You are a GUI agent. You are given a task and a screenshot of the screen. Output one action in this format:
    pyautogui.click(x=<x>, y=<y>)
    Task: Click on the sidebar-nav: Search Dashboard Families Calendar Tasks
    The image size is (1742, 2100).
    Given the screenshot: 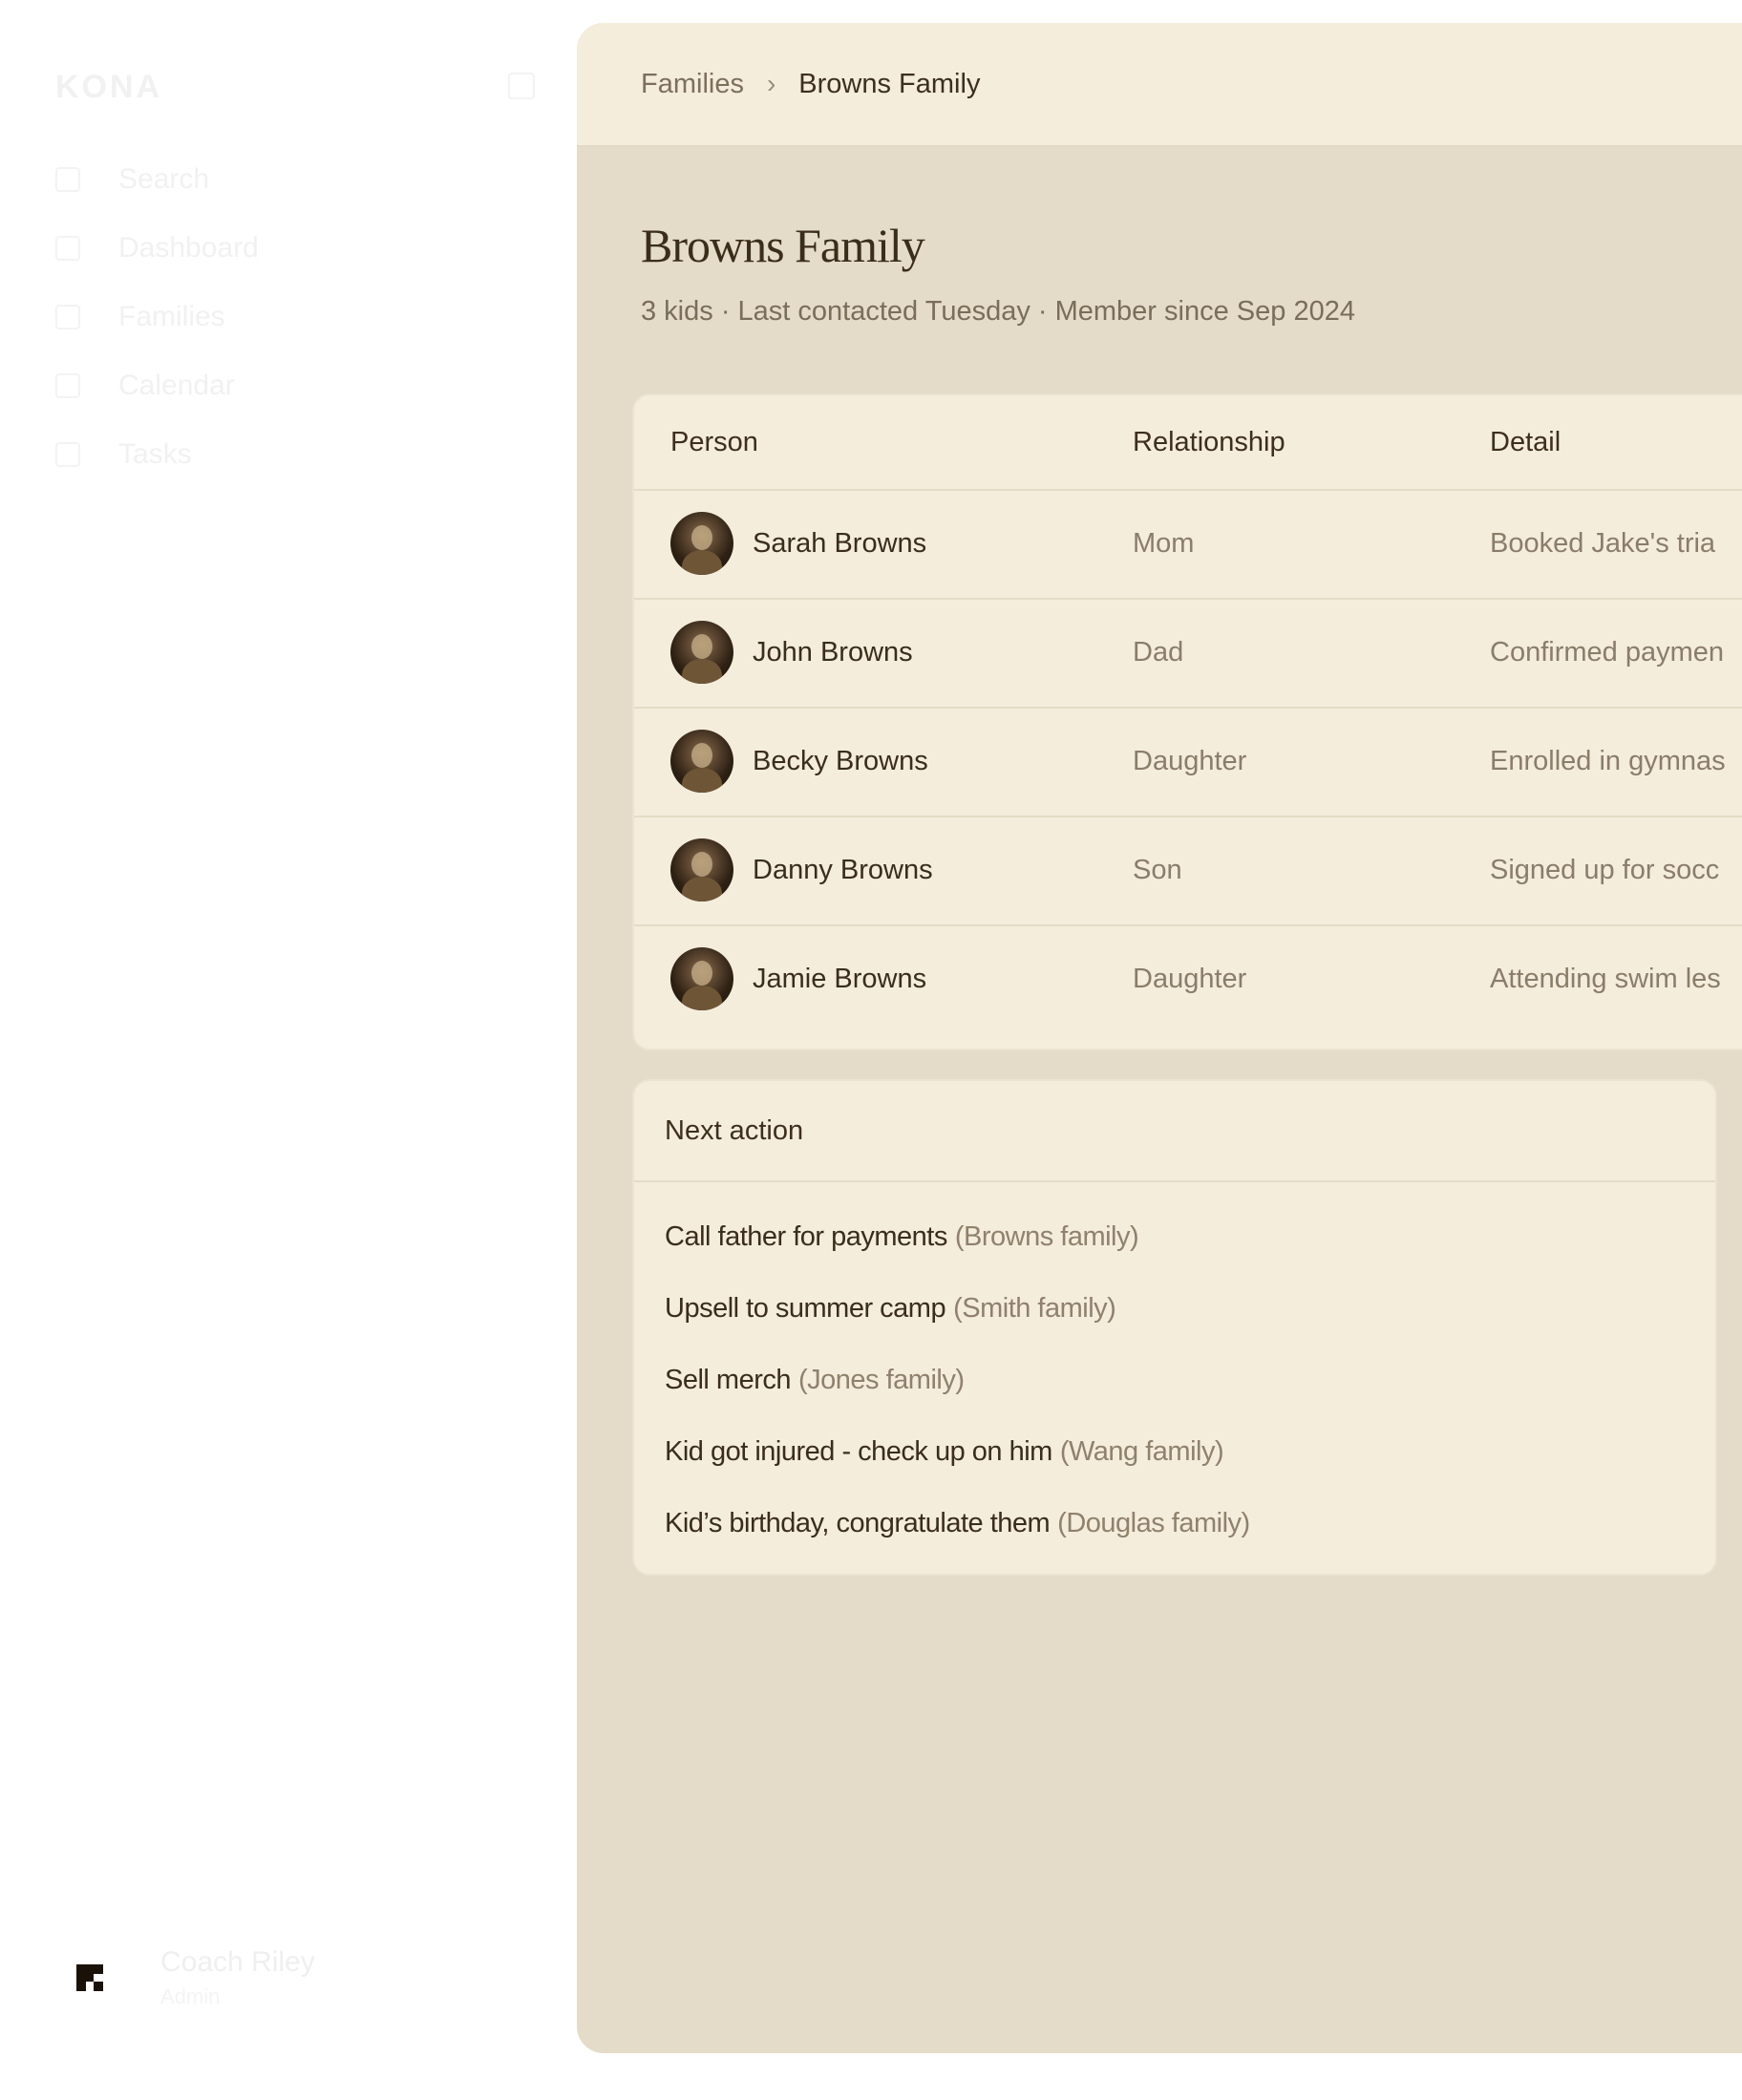 What is the action you would take?
    pyautogui.click(x=294, y=317)
    